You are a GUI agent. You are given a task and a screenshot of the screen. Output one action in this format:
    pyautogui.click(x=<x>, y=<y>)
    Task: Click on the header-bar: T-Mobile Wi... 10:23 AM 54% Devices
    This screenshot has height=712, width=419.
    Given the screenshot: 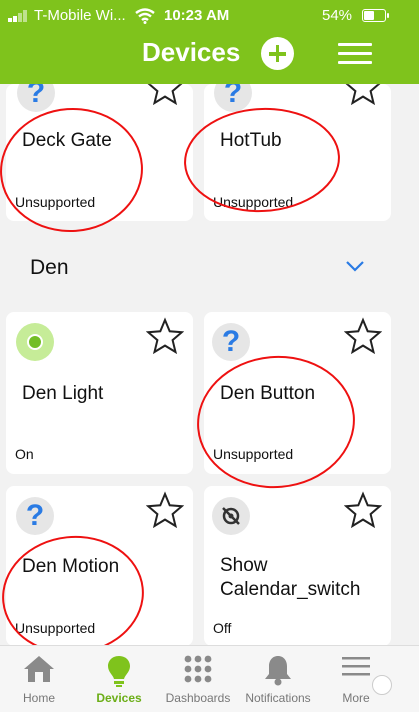 What is the action you would take?
    pyautogui.click(x=209, y=42)
    